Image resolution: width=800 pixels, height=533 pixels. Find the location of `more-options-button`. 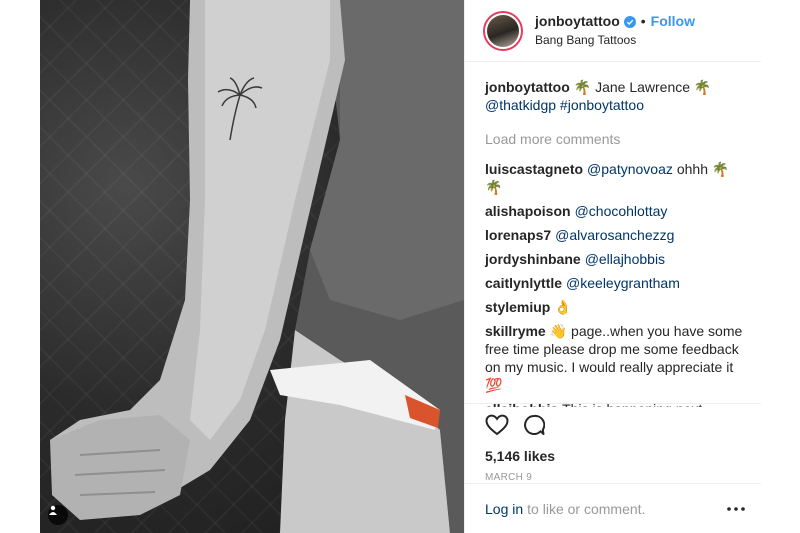

more-options-button is located at coordinates (736, 508).